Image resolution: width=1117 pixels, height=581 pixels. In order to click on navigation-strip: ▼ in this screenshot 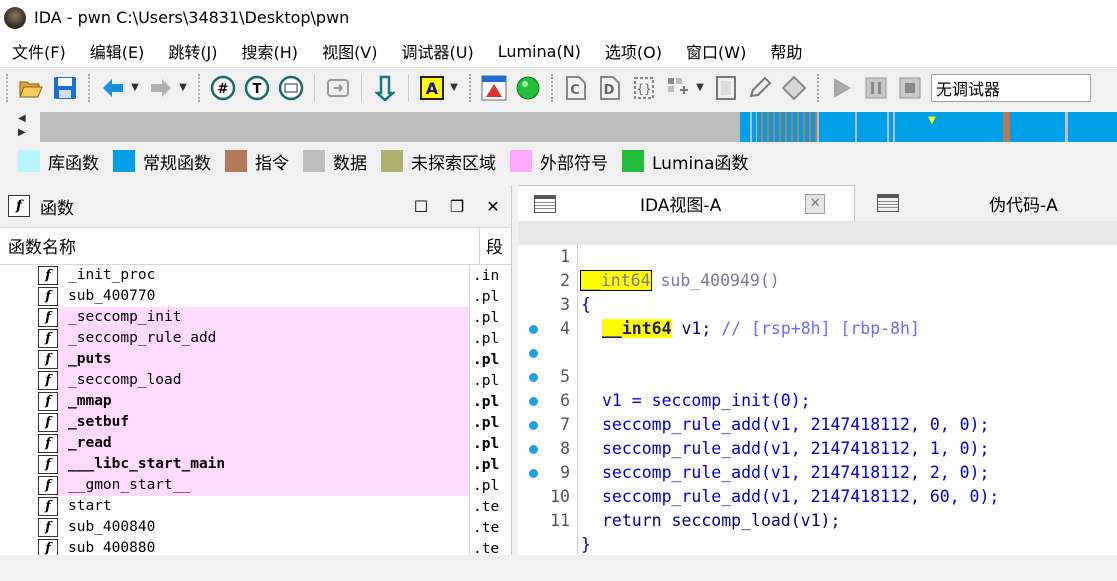, I will do `click(578, 127)`.